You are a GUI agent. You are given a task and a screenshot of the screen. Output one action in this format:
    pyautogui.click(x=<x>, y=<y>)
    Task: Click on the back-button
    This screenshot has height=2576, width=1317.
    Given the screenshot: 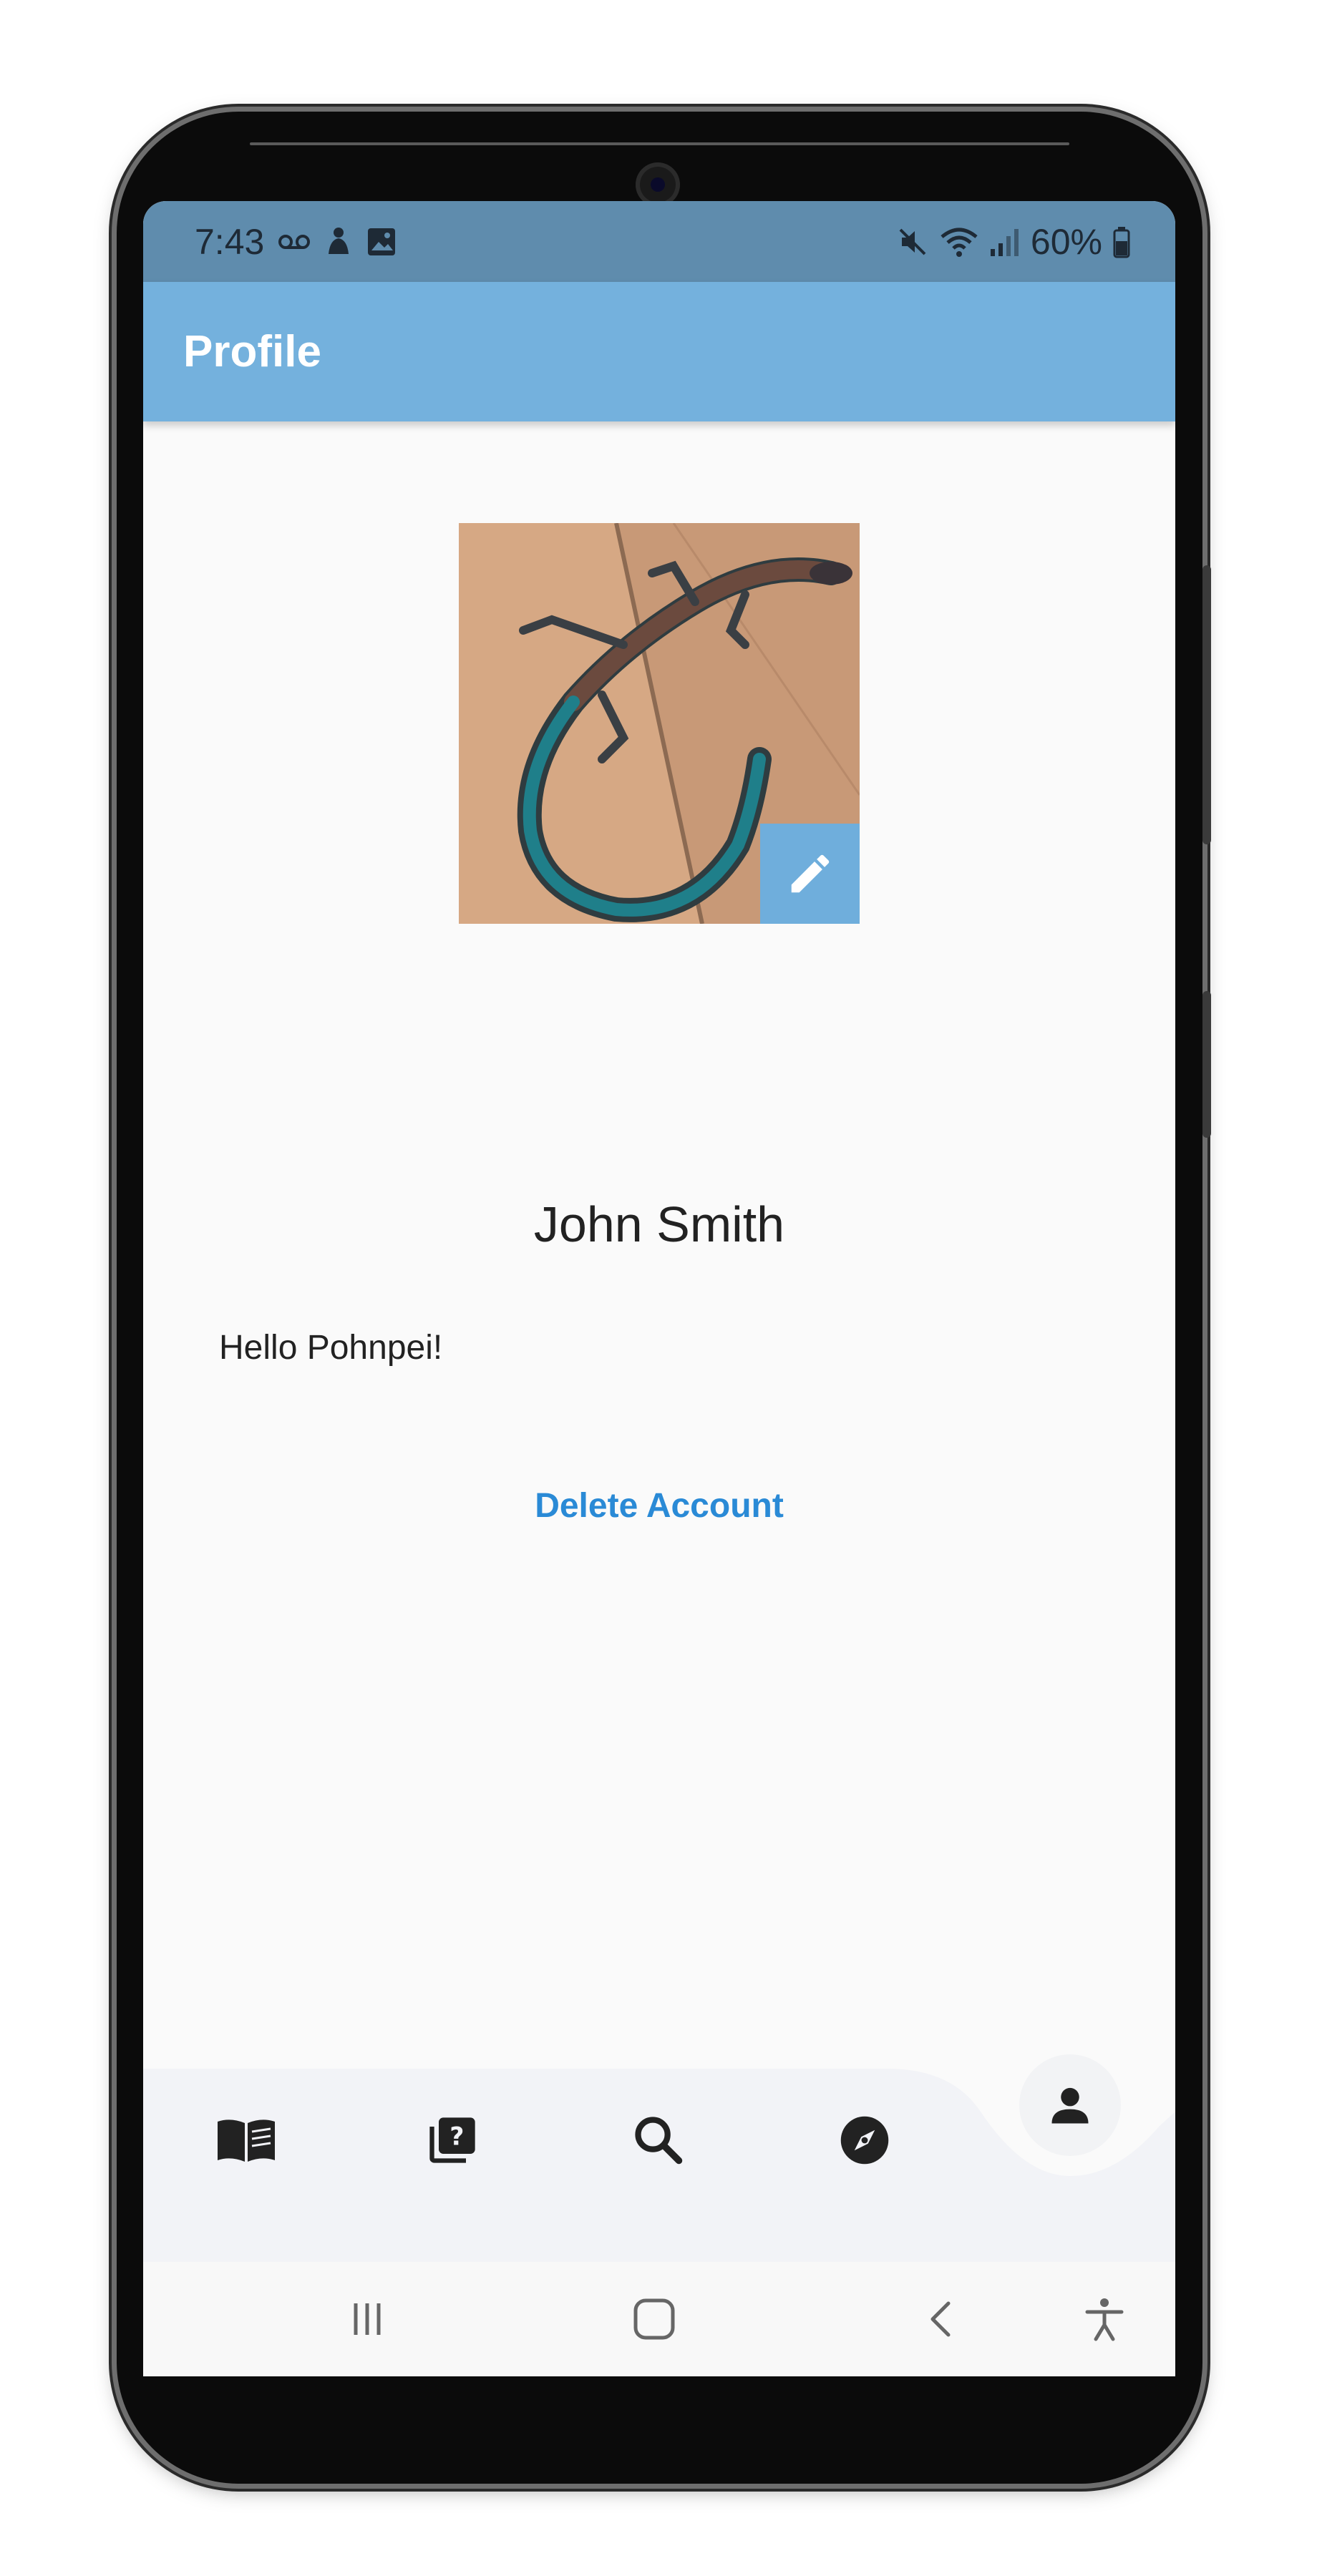 What is the action you would take?
    pyautogui.click(x=941, y=2319)
    